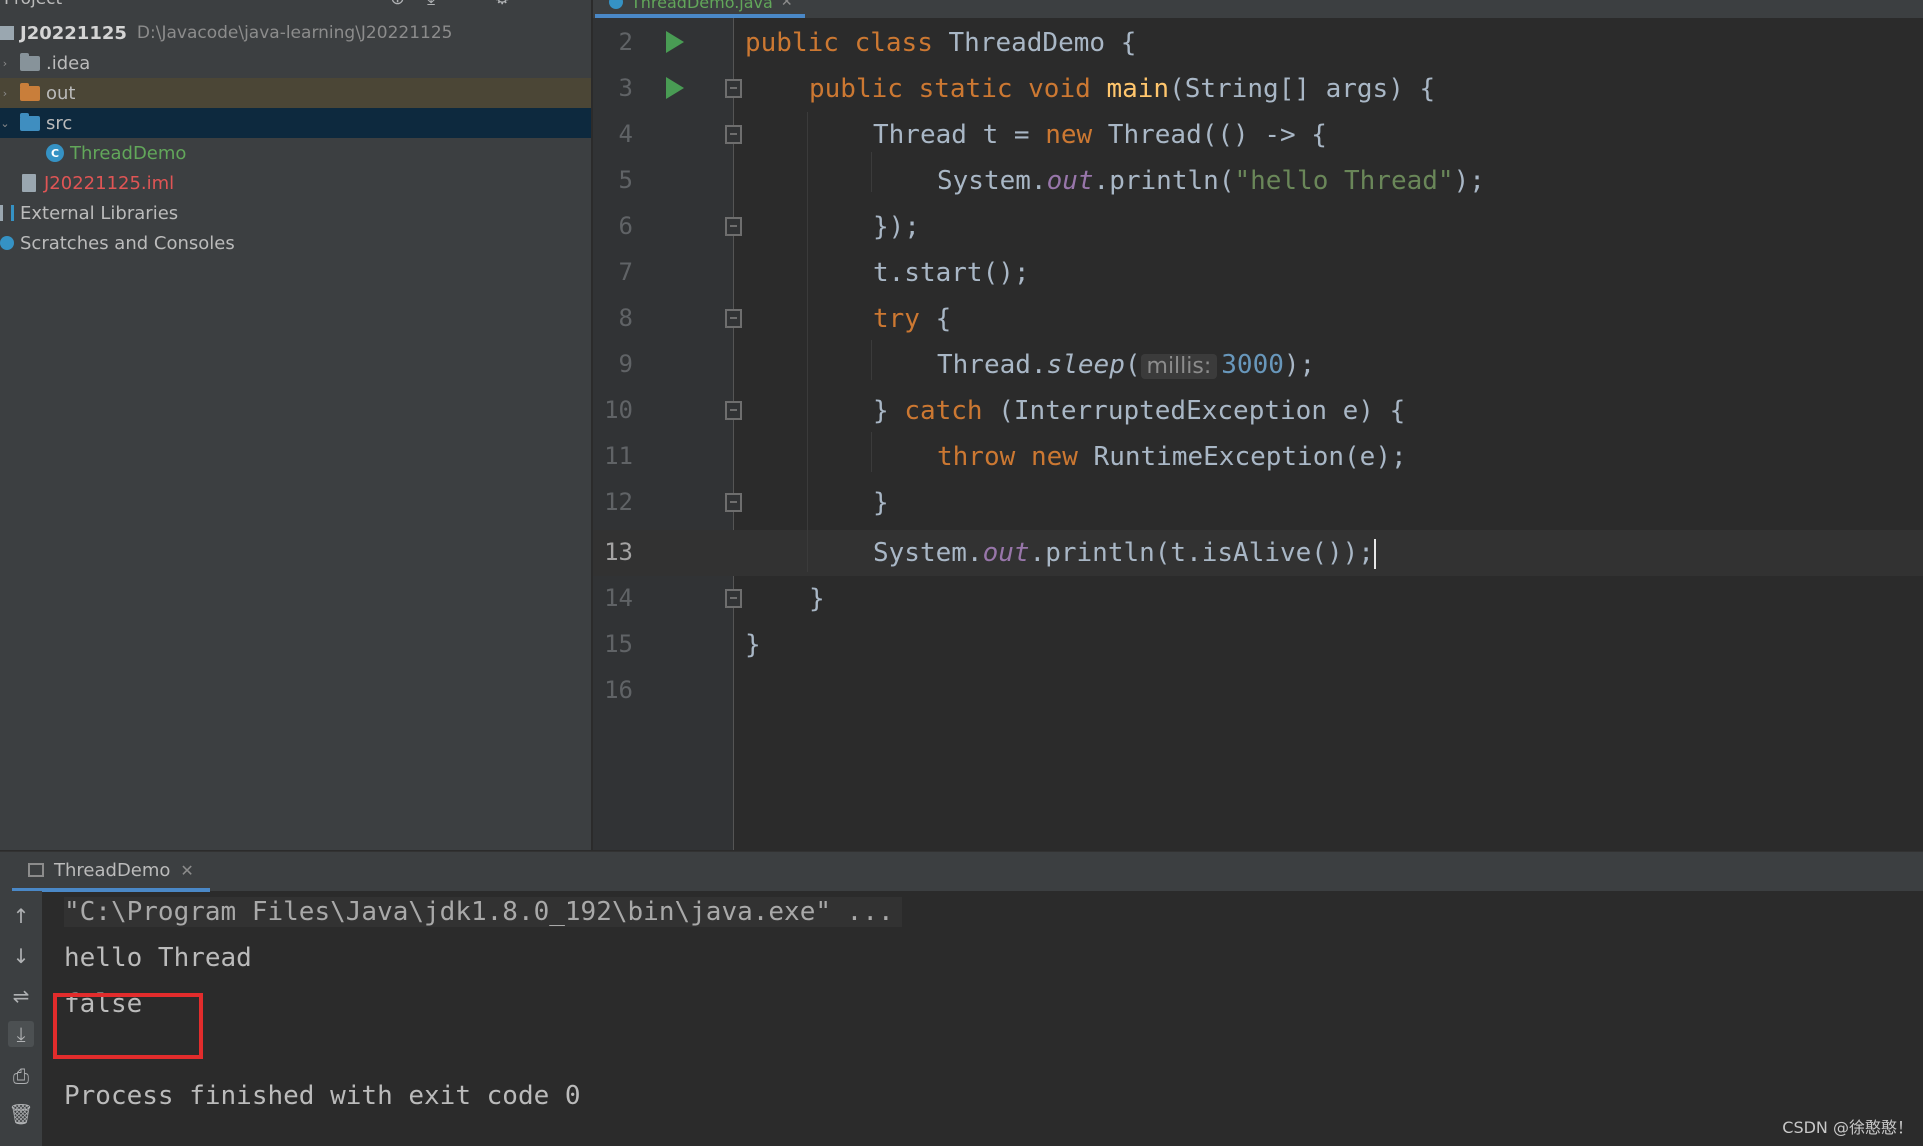 Image resolution: width=1923 pixels, height=1146 pixels. Describe the element at coordinates (618, 456) in the screenshot. I see `line-number: 11` at that location.